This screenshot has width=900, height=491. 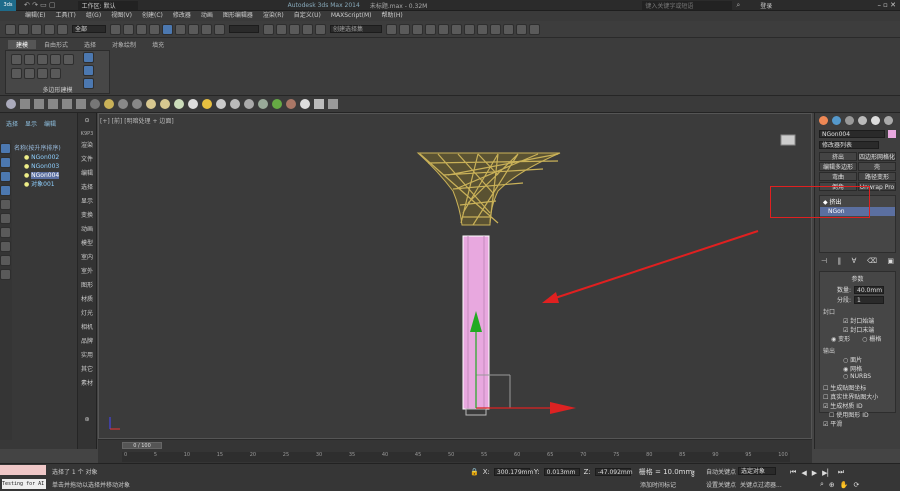 What do you see at coordinates (219, 29) in the screenshot?
I see `pivot-icon` at bounding box center [219, 29].